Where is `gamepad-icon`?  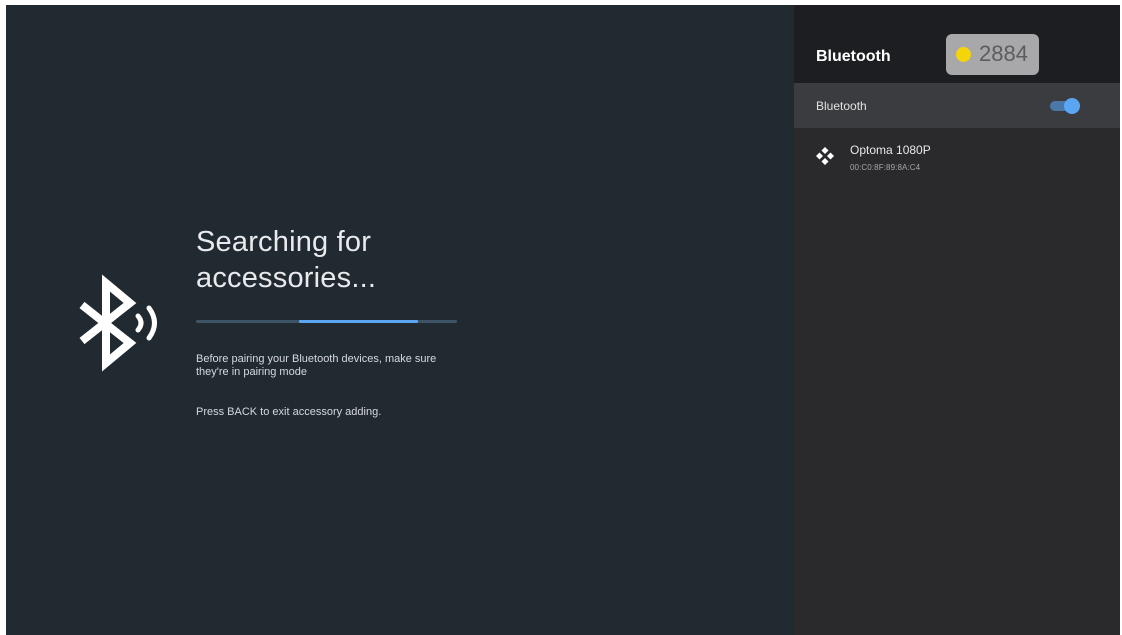
gamepad-icon is located at coordinates (825, 156).